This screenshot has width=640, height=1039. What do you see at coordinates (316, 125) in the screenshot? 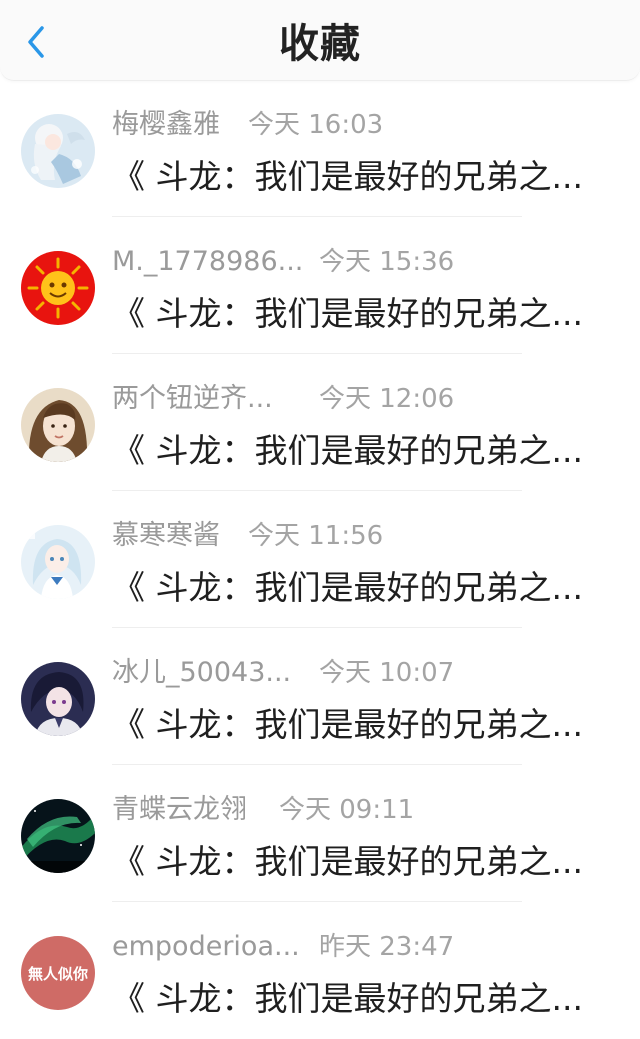
I see `timestamp: 今天 16:03` at bounding box center [316, 125].